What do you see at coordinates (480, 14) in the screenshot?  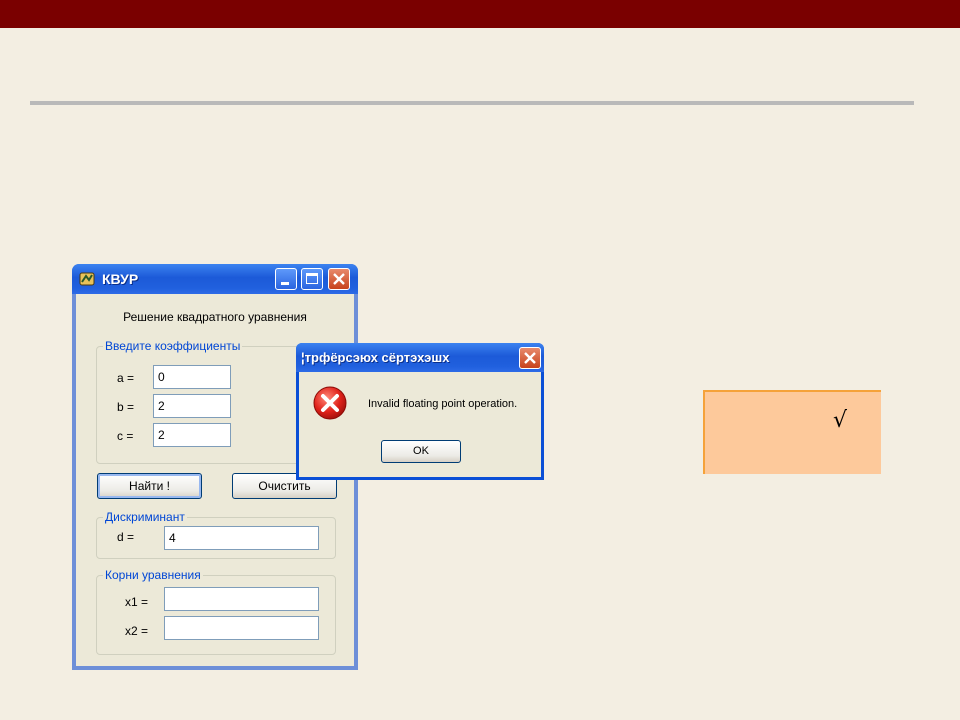 I see `header-bar` at bounding box center [480, 14].